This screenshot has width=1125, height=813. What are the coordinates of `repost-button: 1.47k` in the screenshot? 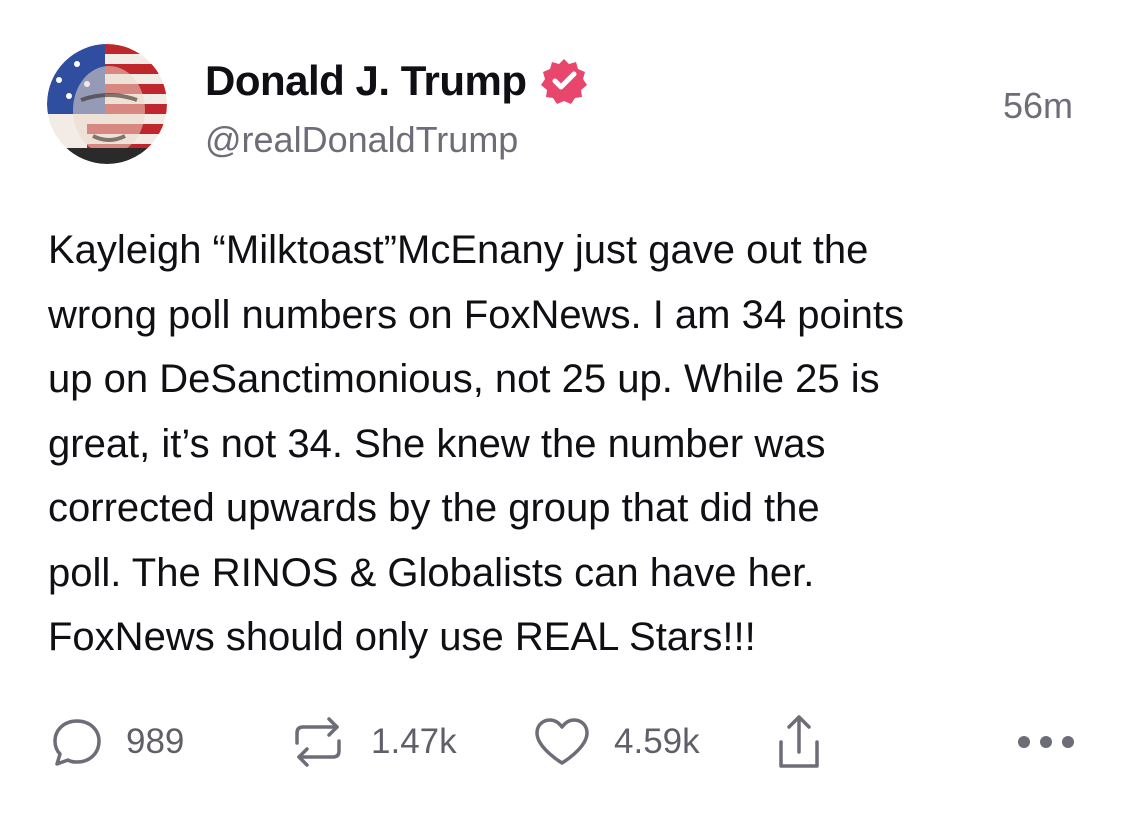 It's located at (372, 742).